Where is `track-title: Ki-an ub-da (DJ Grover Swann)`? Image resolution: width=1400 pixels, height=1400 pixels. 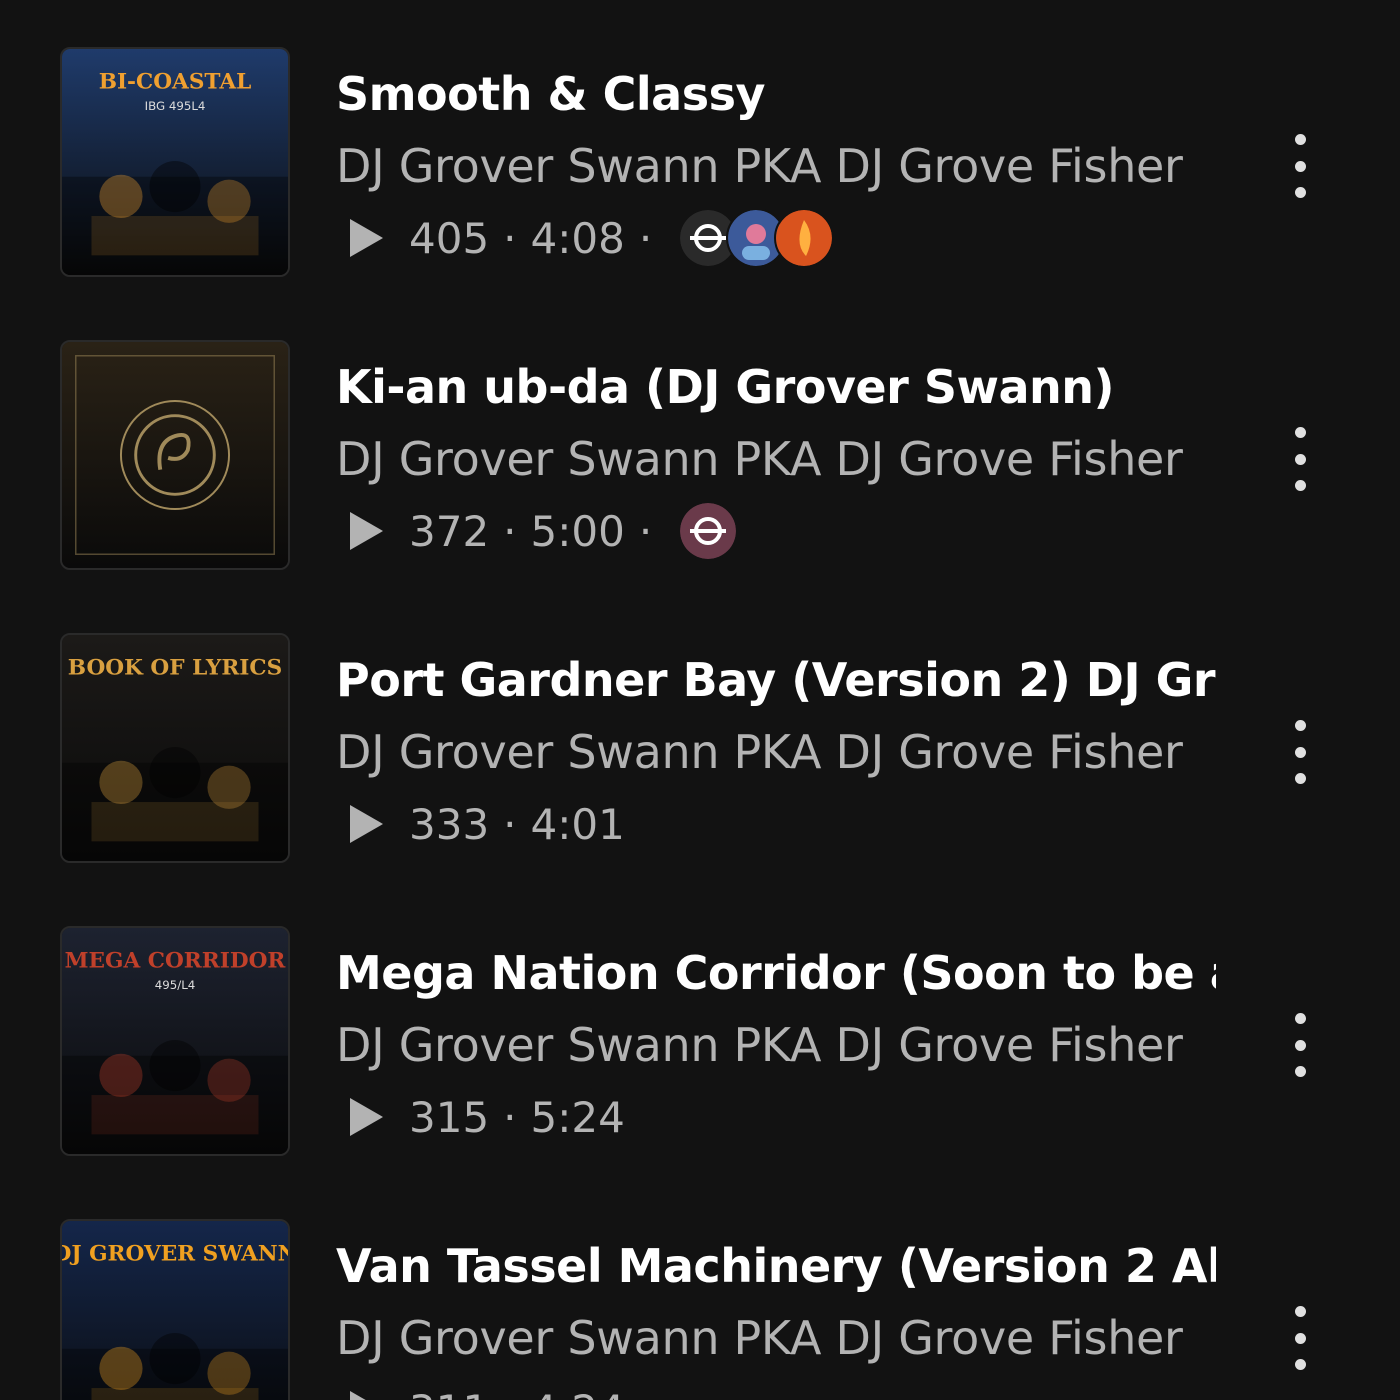 track-title: Ki-an ub-da (DJ Grover Swann) is located at coordinates (776, 387).